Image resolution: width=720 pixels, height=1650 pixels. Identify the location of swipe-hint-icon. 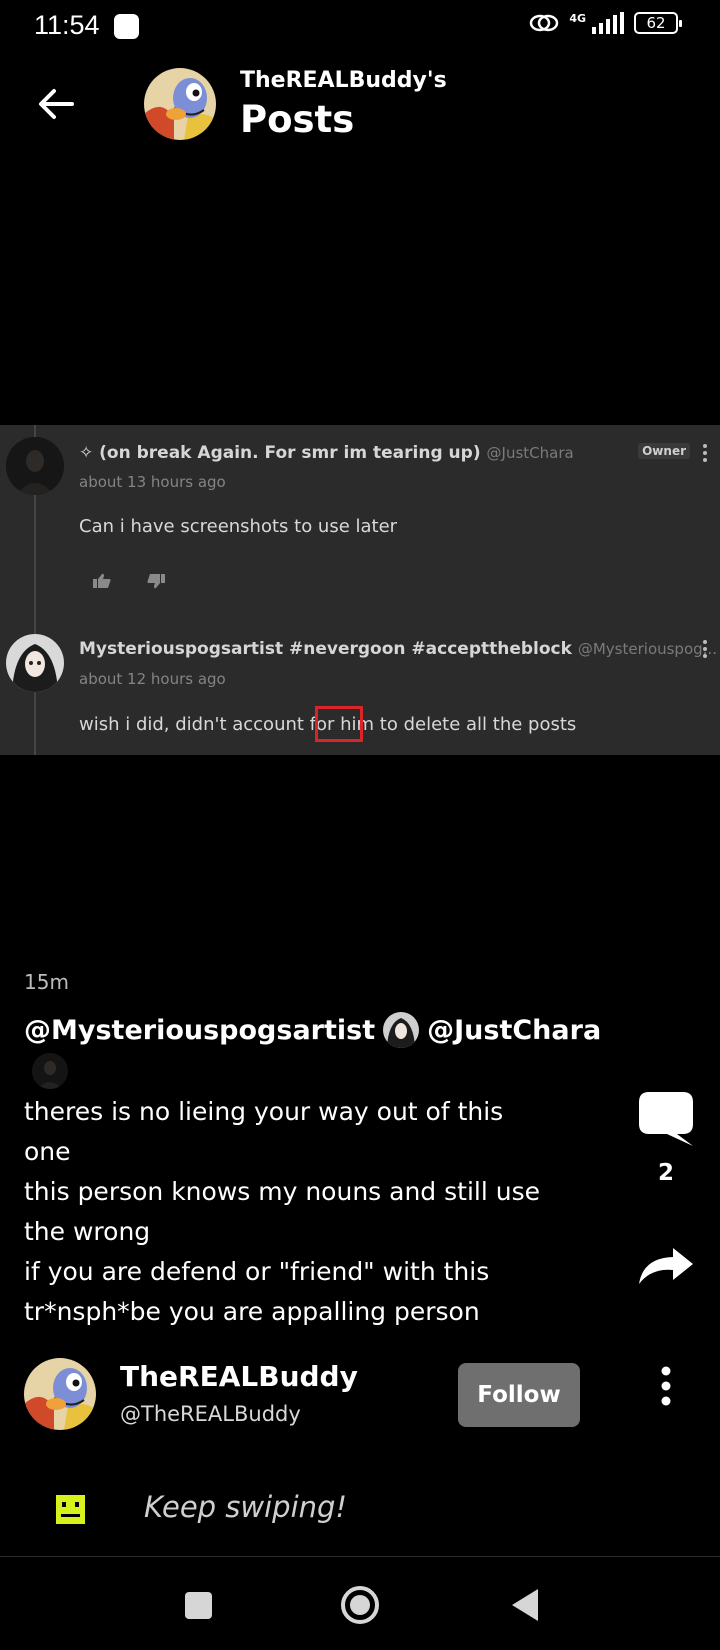
(70, 1509).